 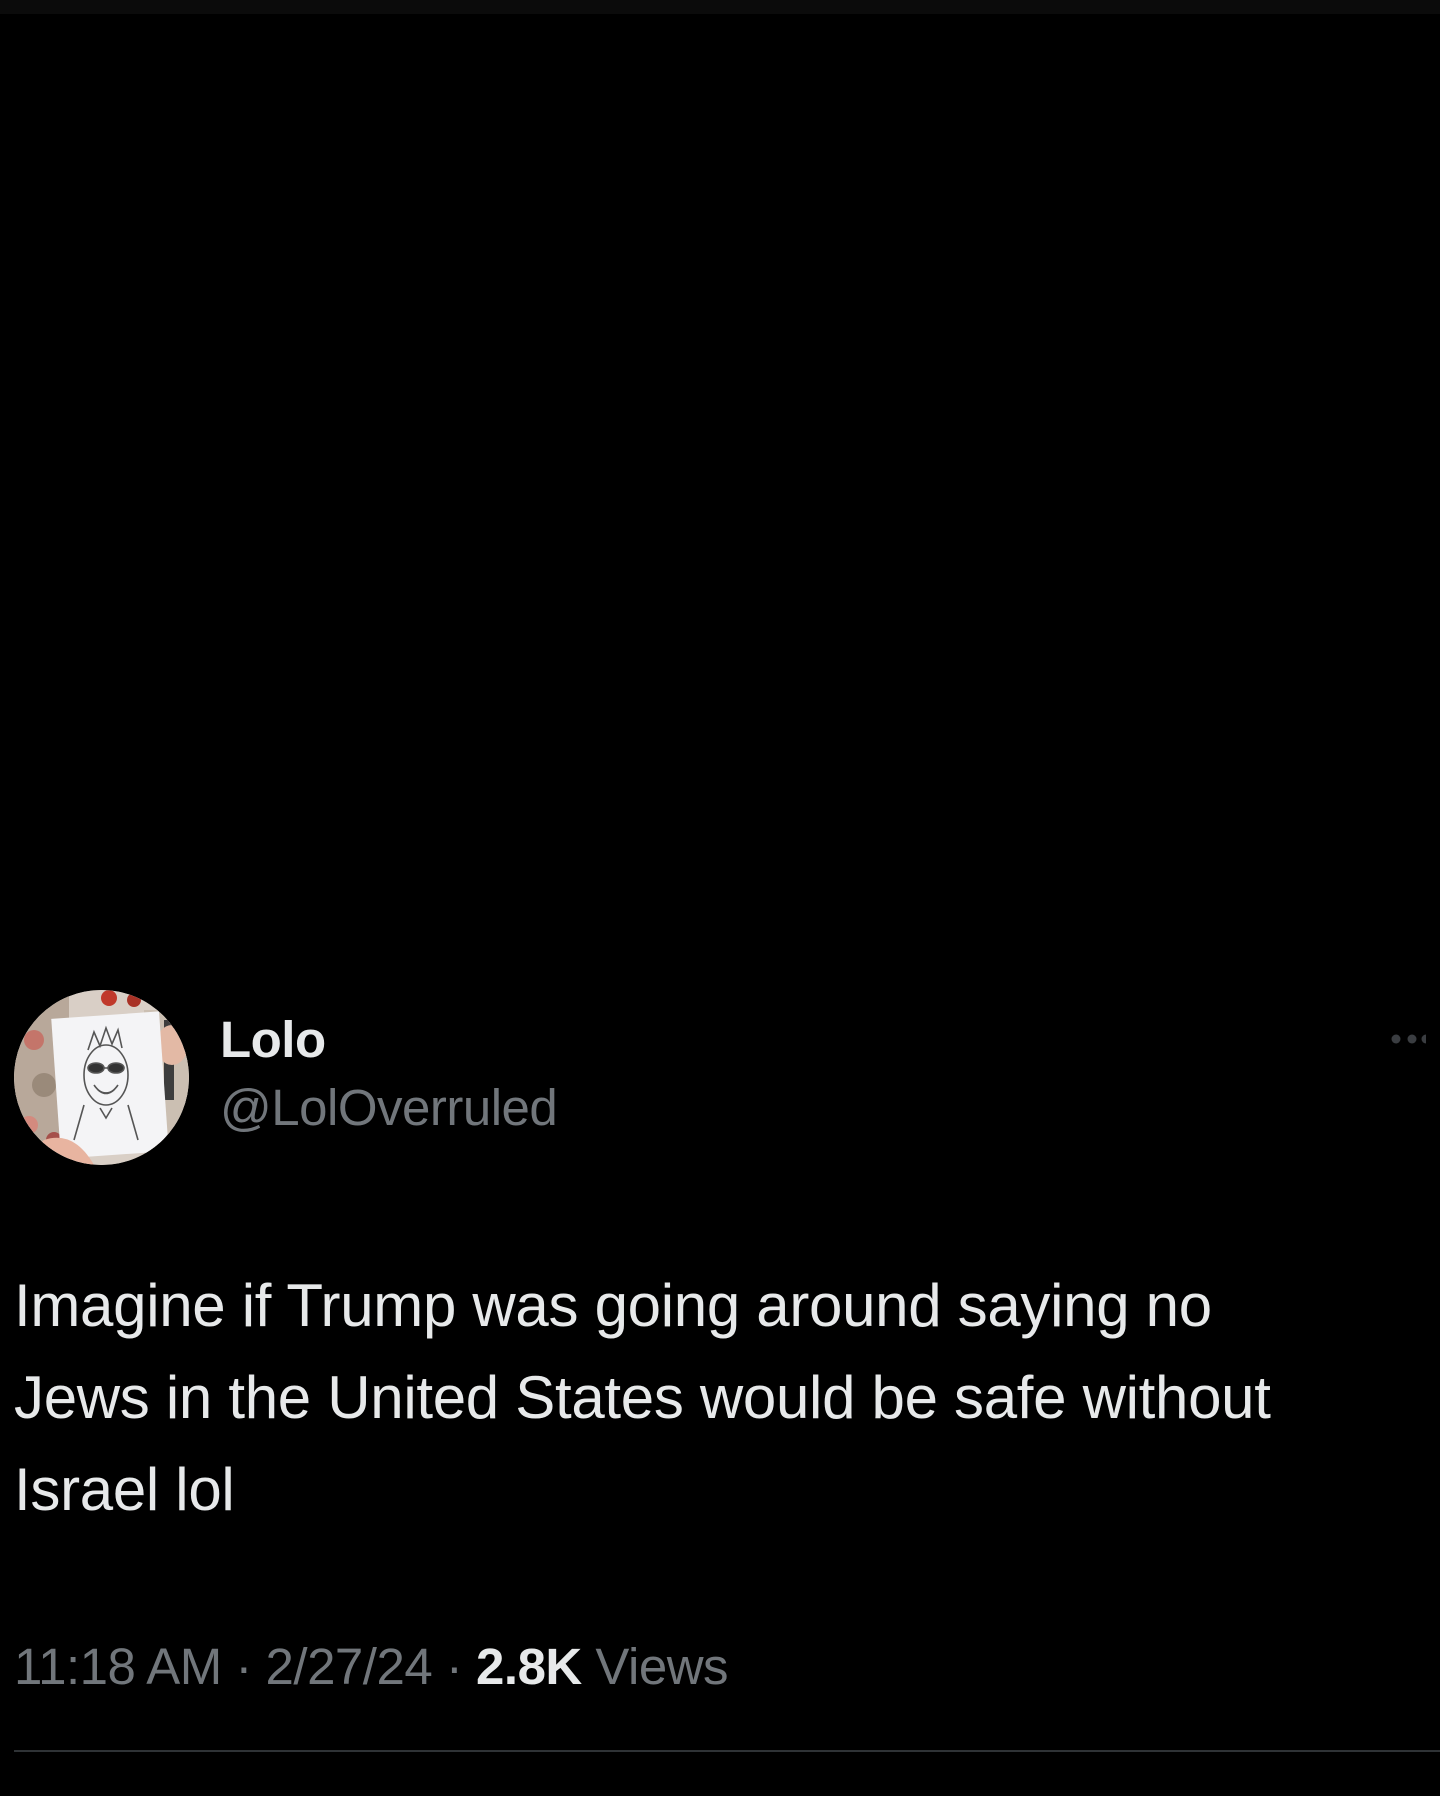 I want to click on top-strip, so click(x=720, y=7).